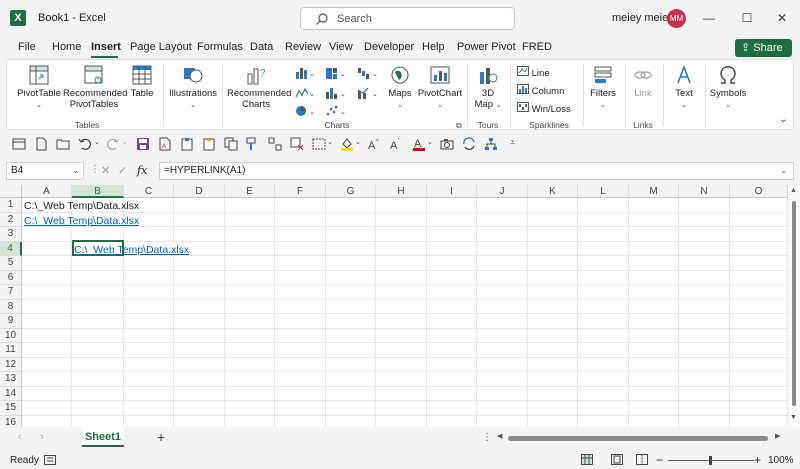 This screenshot has width=800, height=469. What do you see at coordinates (47, 191) in the screenshot?
I see `column-header-a: A` at bounding box center [47, 191].